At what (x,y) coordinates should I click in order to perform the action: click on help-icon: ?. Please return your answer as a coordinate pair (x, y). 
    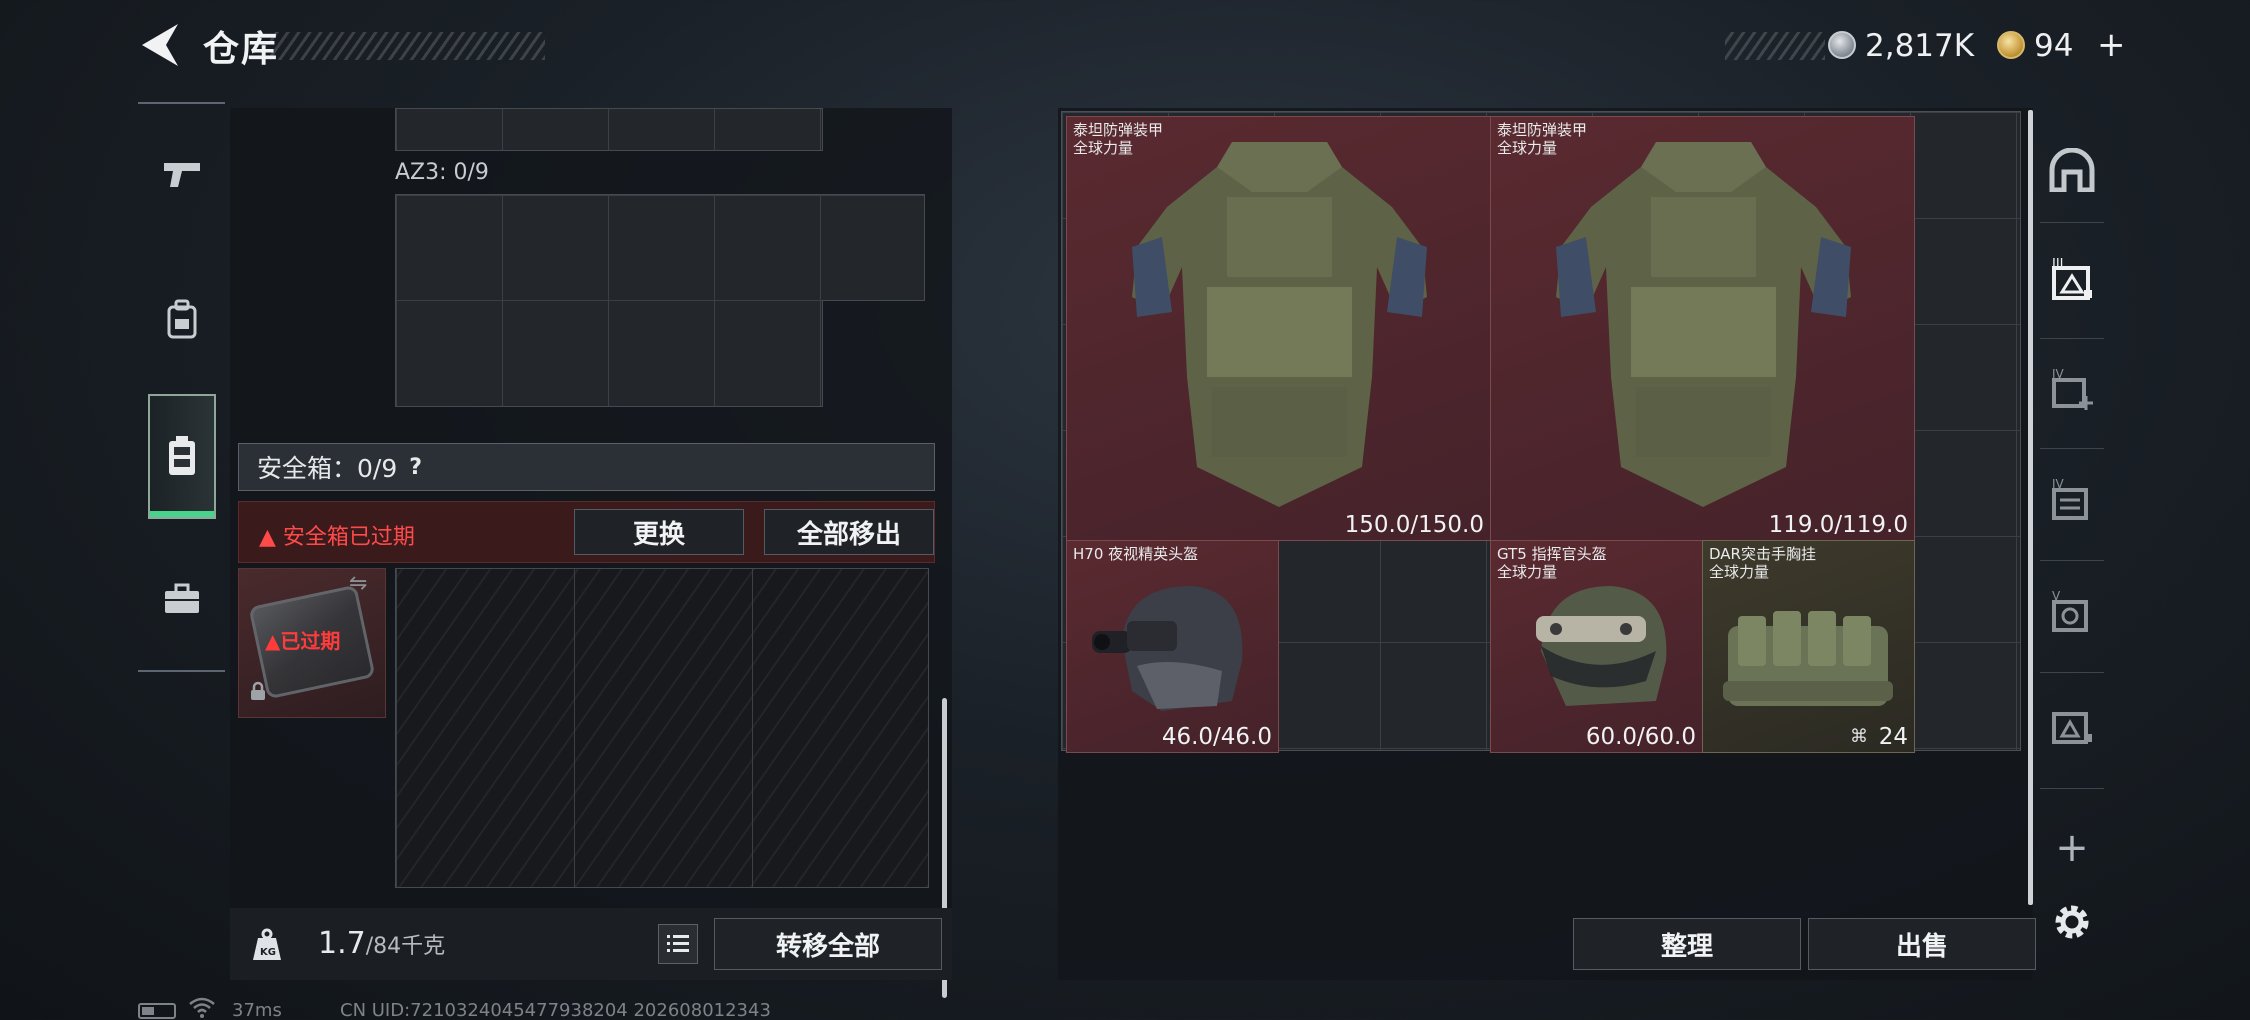
    Looking at the image, I should click on (415, 467).